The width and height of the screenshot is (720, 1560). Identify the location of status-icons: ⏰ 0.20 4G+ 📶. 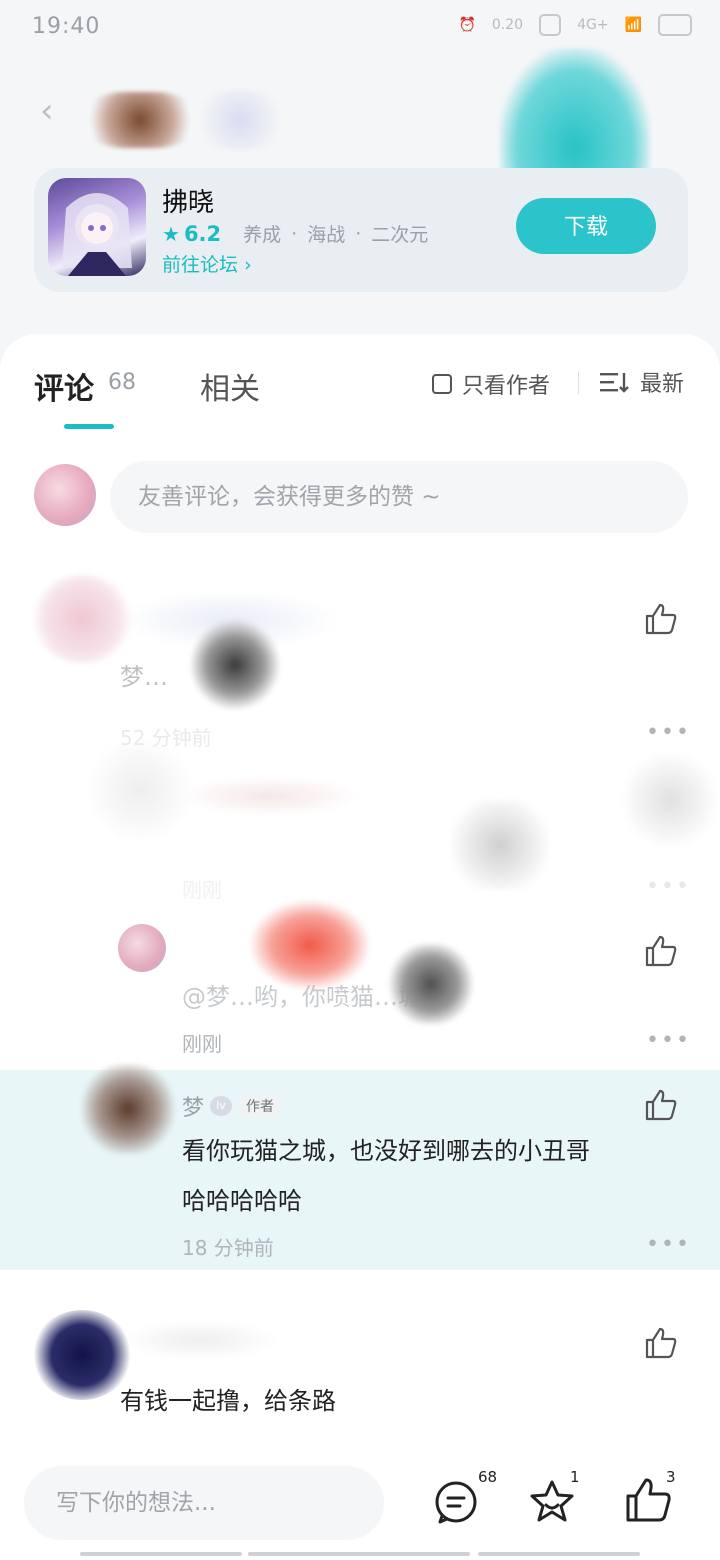
(575, 25).